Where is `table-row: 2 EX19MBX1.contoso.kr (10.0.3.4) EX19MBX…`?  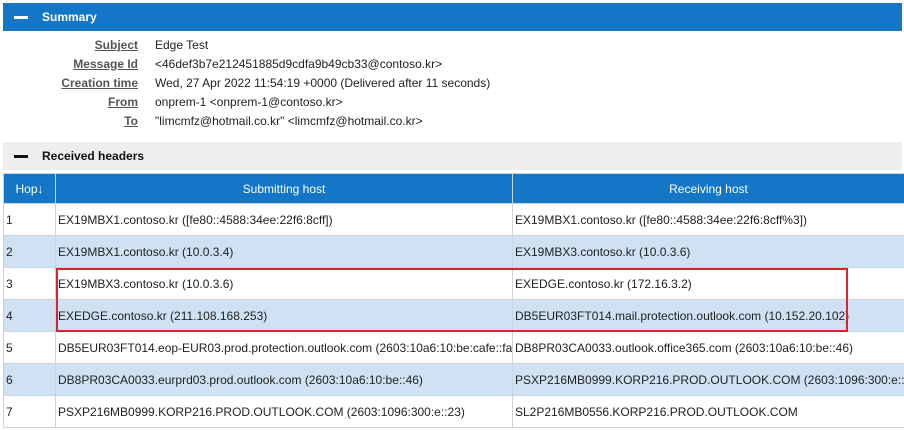 table-row: 2 EX19MBX1.contoso.kr (10.0.3.4) EX19MBX… is located at coordinates (453, 251).